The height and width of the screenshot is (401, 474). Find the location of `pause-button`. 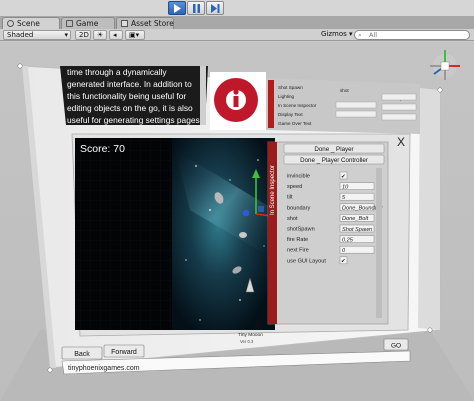

pause-button is located at coordinates (196, 8).